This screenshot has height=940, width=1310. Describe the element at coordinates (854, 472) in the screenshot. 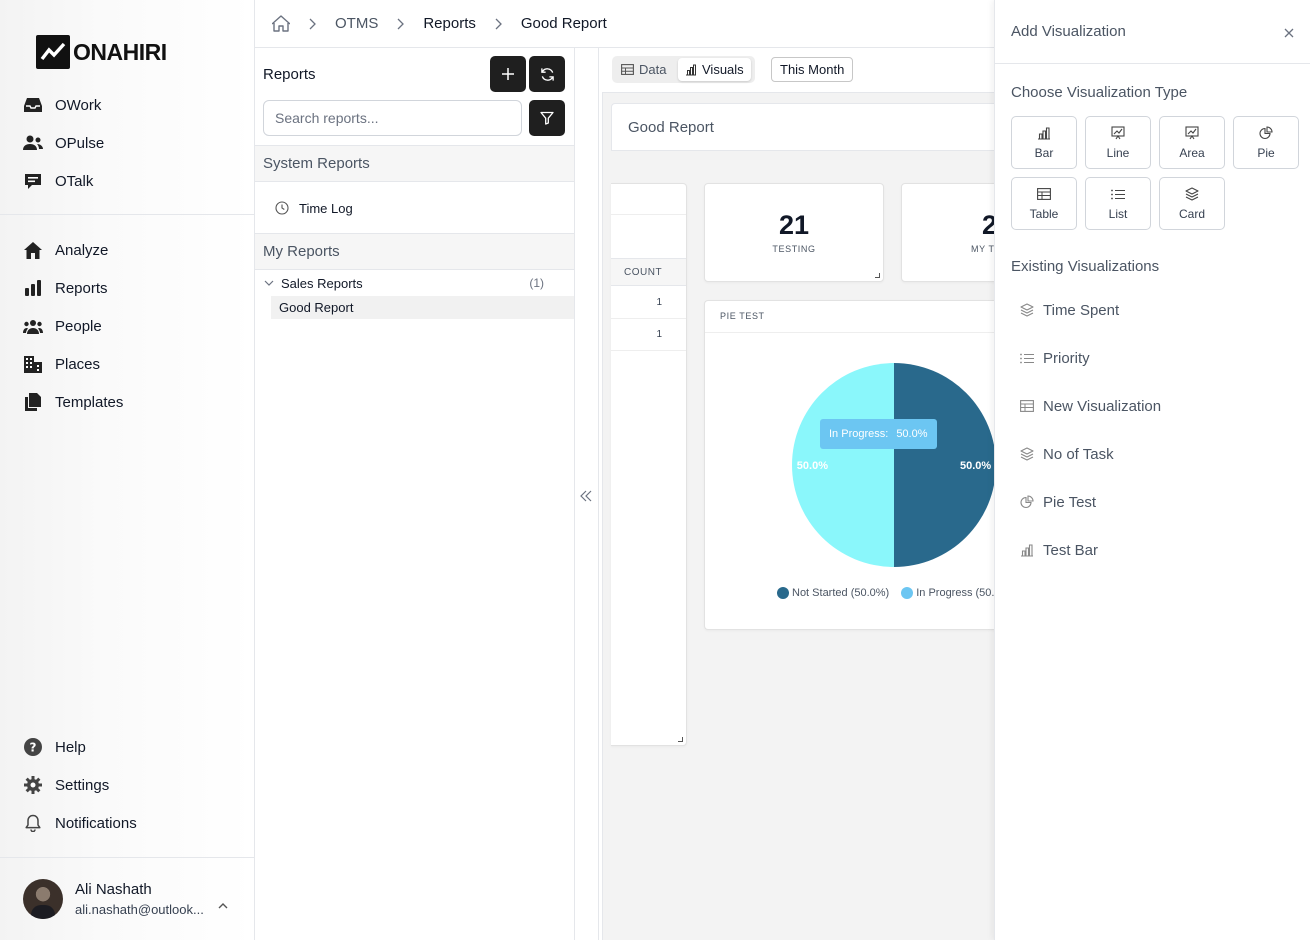

I see `pie-chart: 50.0% 50.0%` at that location.